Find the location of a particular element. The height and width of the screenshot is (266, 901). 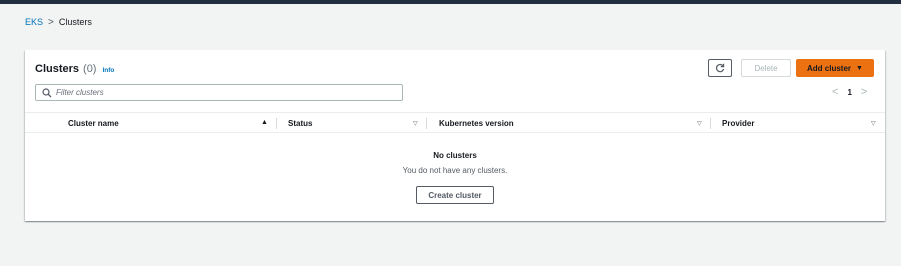

caret-down-icon: ▼ is located at coordinates (859, 68).